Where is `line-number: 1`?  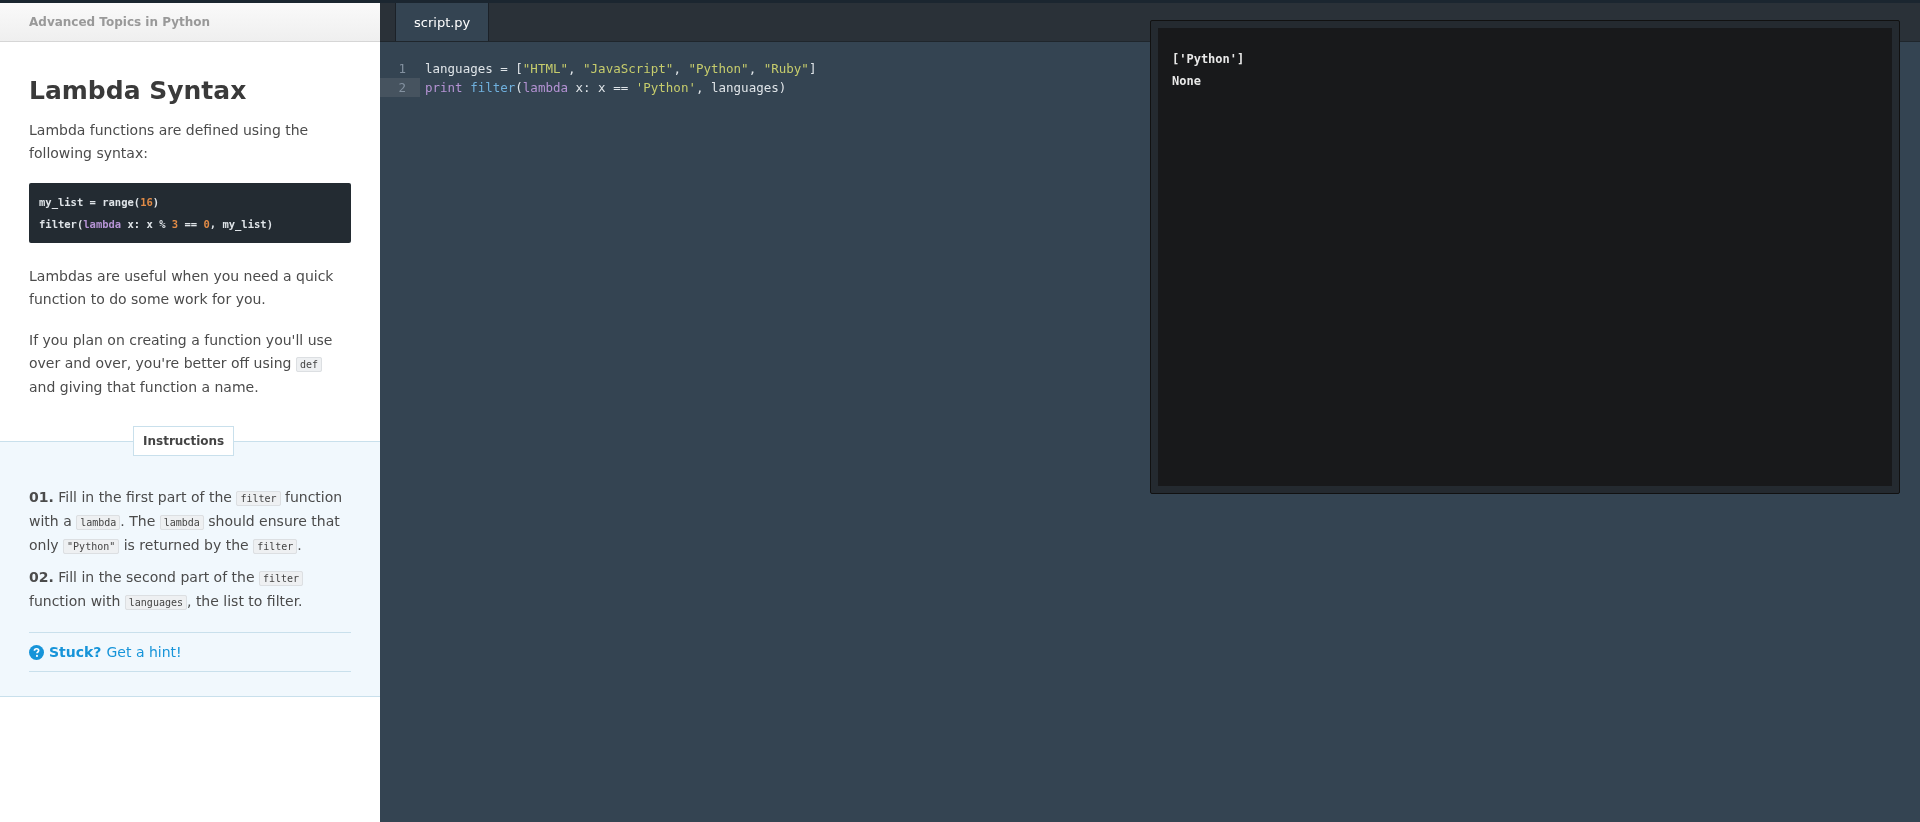
line-number: 1 is located at coordinates (402, 69).